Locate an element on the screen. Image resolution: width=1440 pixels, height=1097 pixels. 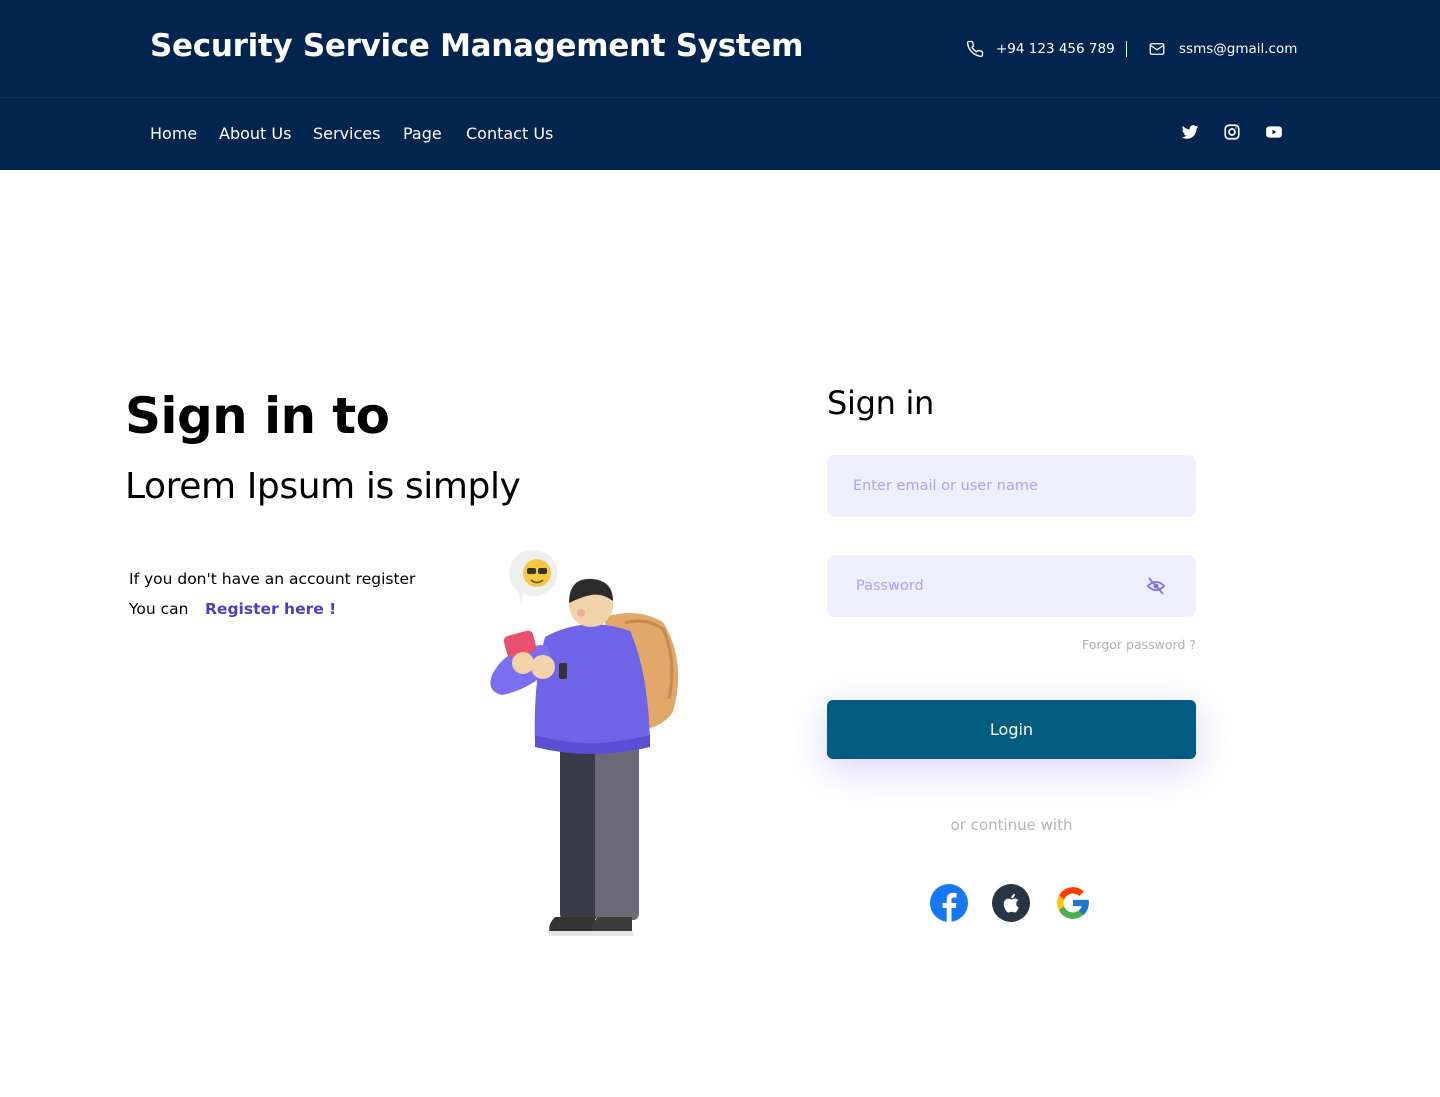
email-input is located at coordinates (1011, 486).